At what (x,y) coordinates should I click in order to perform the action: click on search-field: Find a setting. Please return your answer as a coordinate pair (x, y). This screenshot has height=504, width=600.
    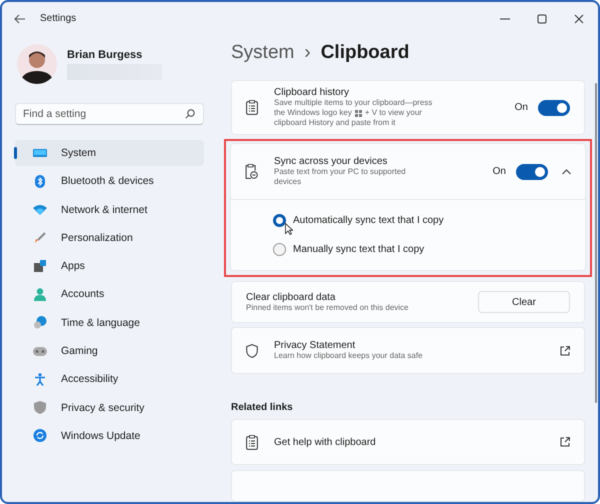
    Looking at the image, I should click on (109, 114).